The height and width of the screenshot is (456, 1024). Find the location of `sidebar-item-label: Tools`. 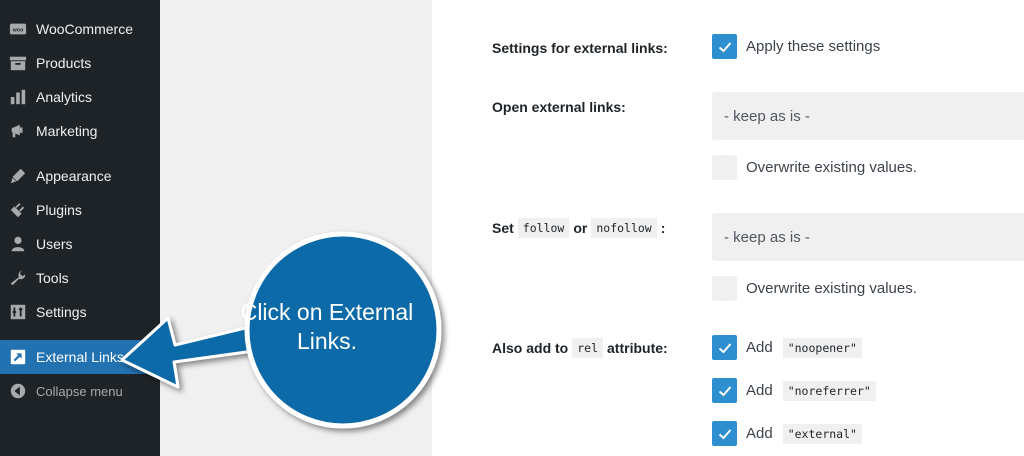

sidebar-item-label: Tools is located at coordinates (52, 278).